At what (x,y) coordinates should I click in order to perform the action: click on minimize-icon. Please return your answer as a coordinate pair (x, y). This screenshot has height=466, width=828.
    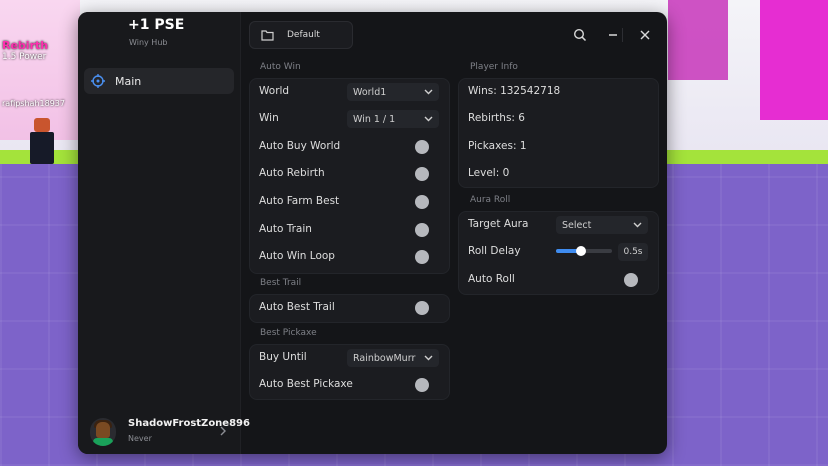
    Looking at the image, I should click on (613, 35).